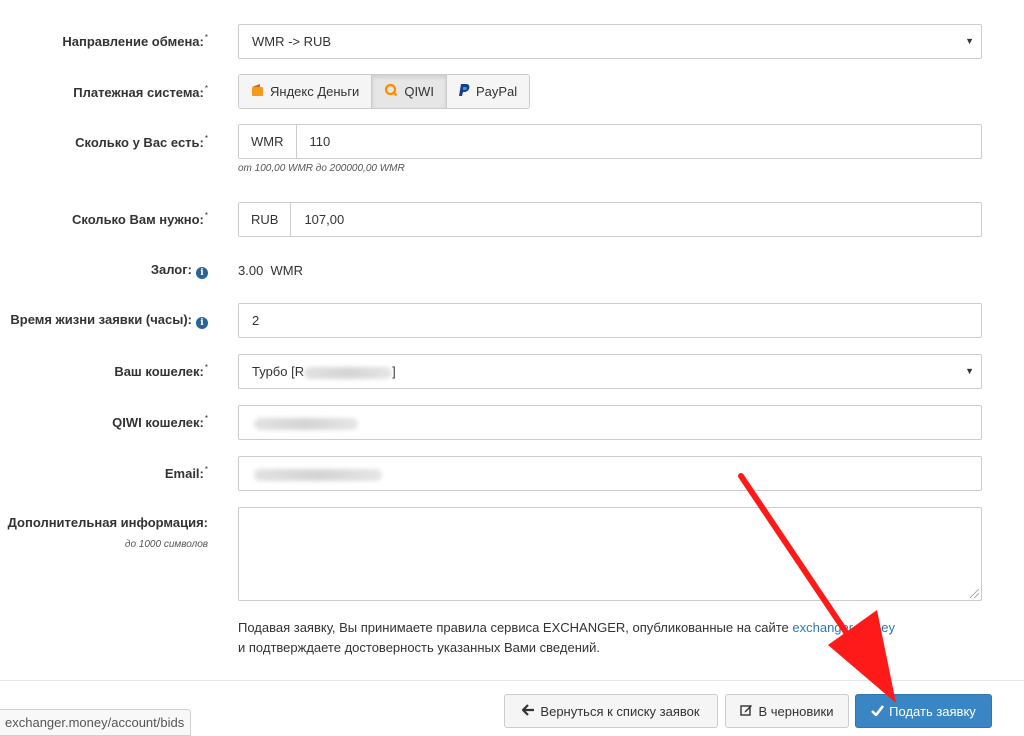 This screenshot has width=1024, height=736. Describe the element at coordinates (314, 141) in the screenshot. I see `have-amount-value: 110` at that location.